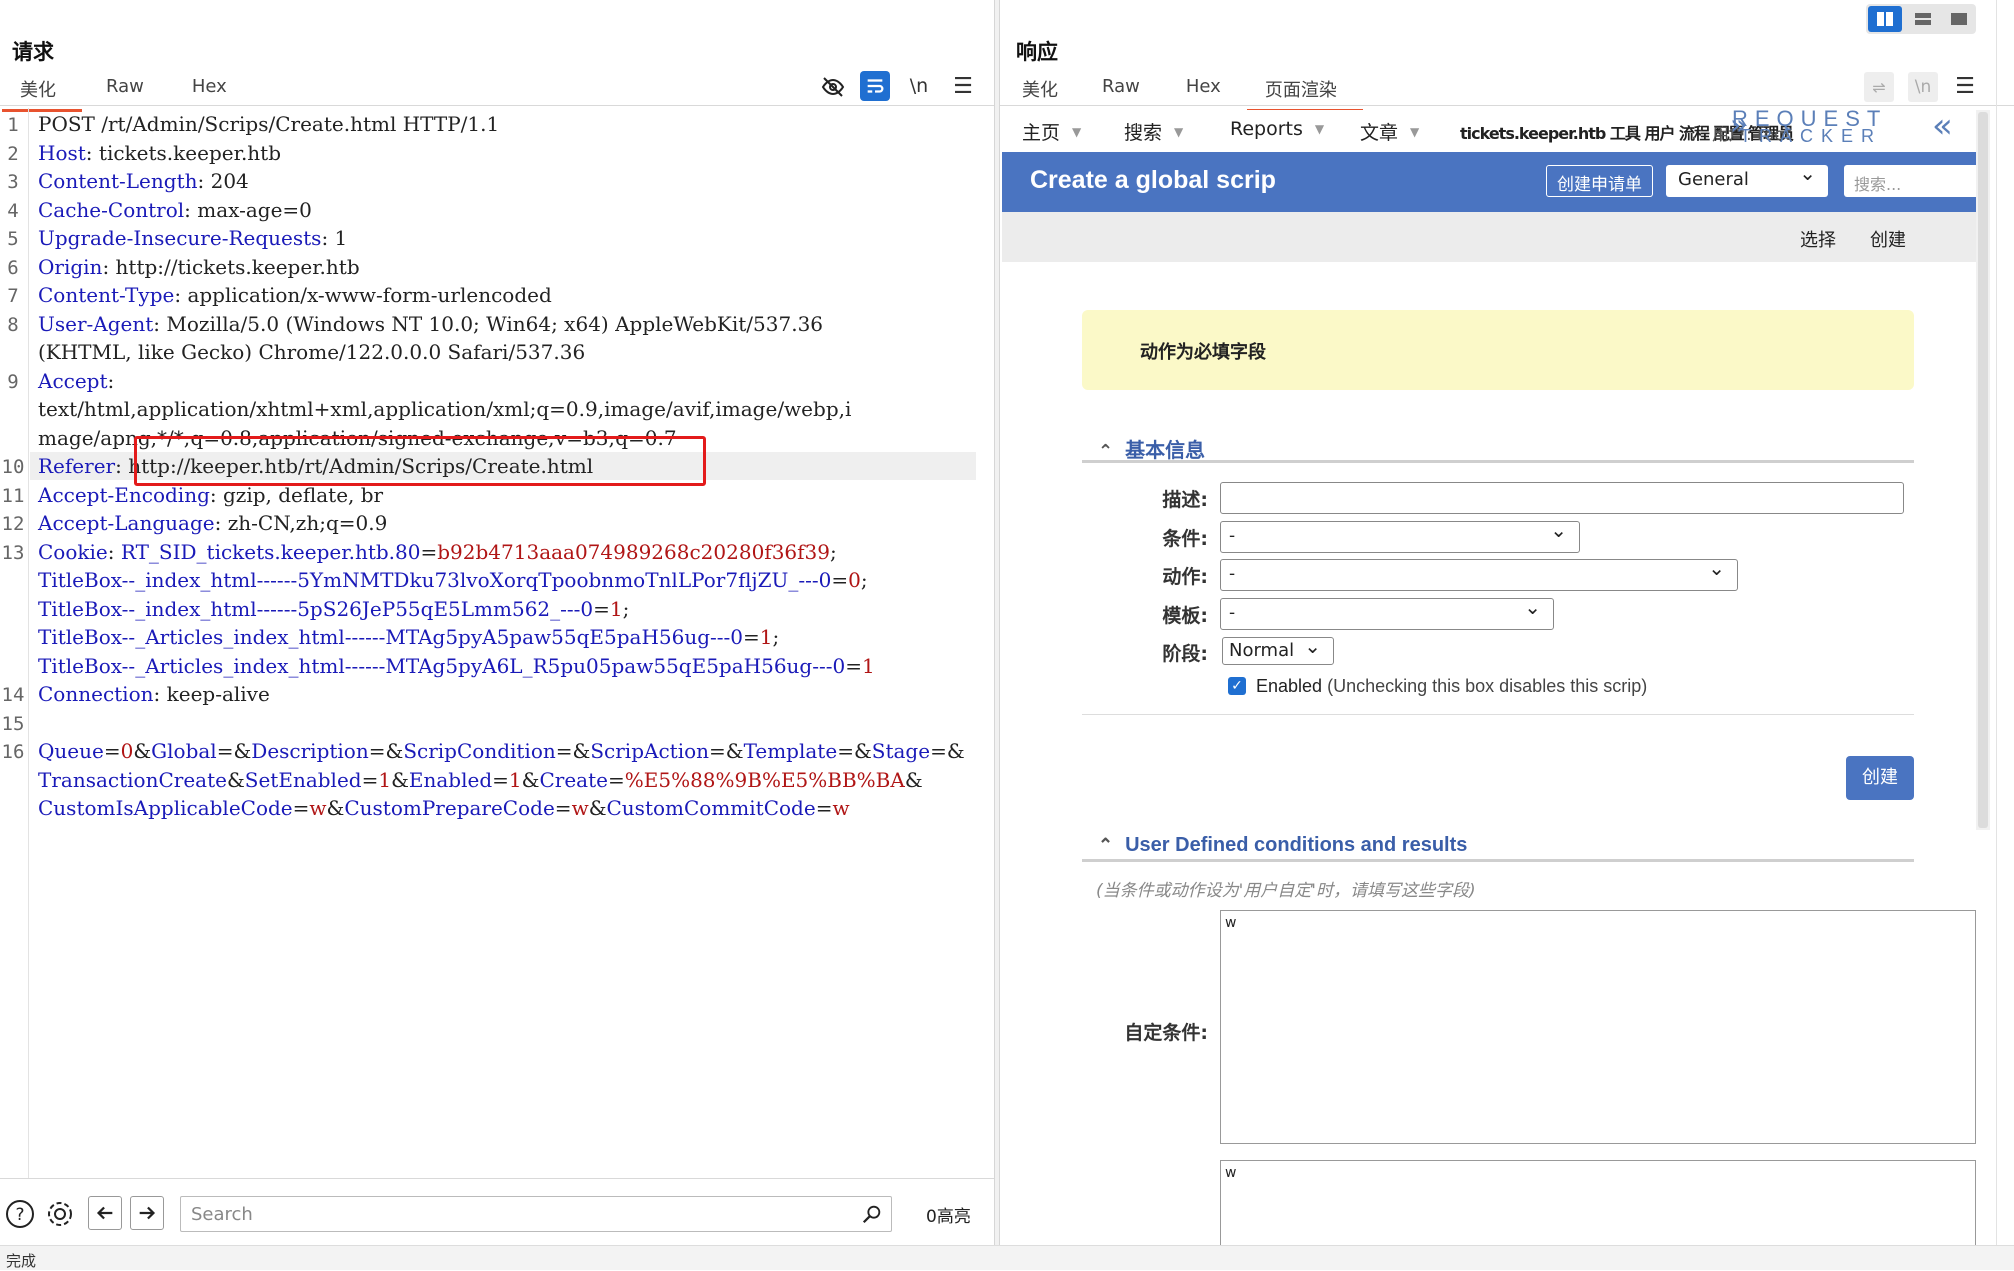 This screenshot has height=1271, width=2014. Describe the element at coordinates (1562, 498) in the screenshot. I see `description-field` at that location.